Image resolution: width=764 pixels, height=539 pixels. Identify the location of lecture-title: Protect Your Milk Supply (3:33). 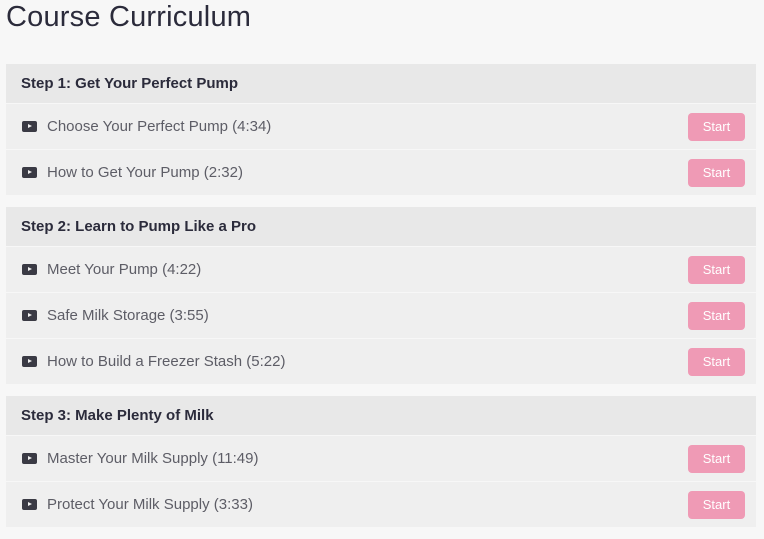
(367, 504).